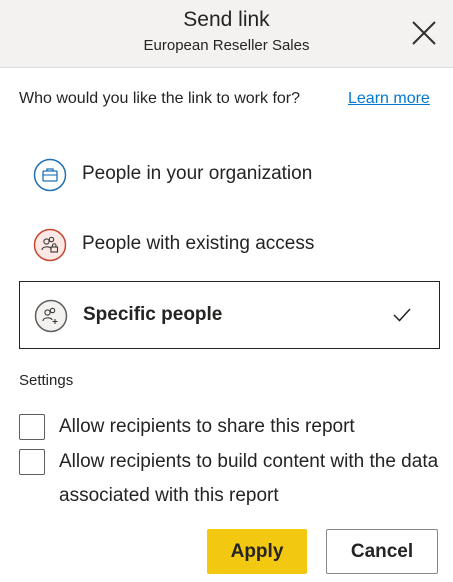 This screenshot has width=453, height=582. I want to click on cancel-button: Cancel, so click(382, 551).